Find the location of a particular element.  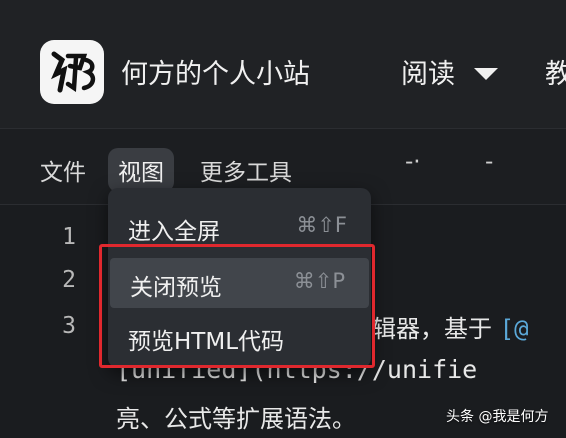

site-logo is located at coordinates (72, 72).